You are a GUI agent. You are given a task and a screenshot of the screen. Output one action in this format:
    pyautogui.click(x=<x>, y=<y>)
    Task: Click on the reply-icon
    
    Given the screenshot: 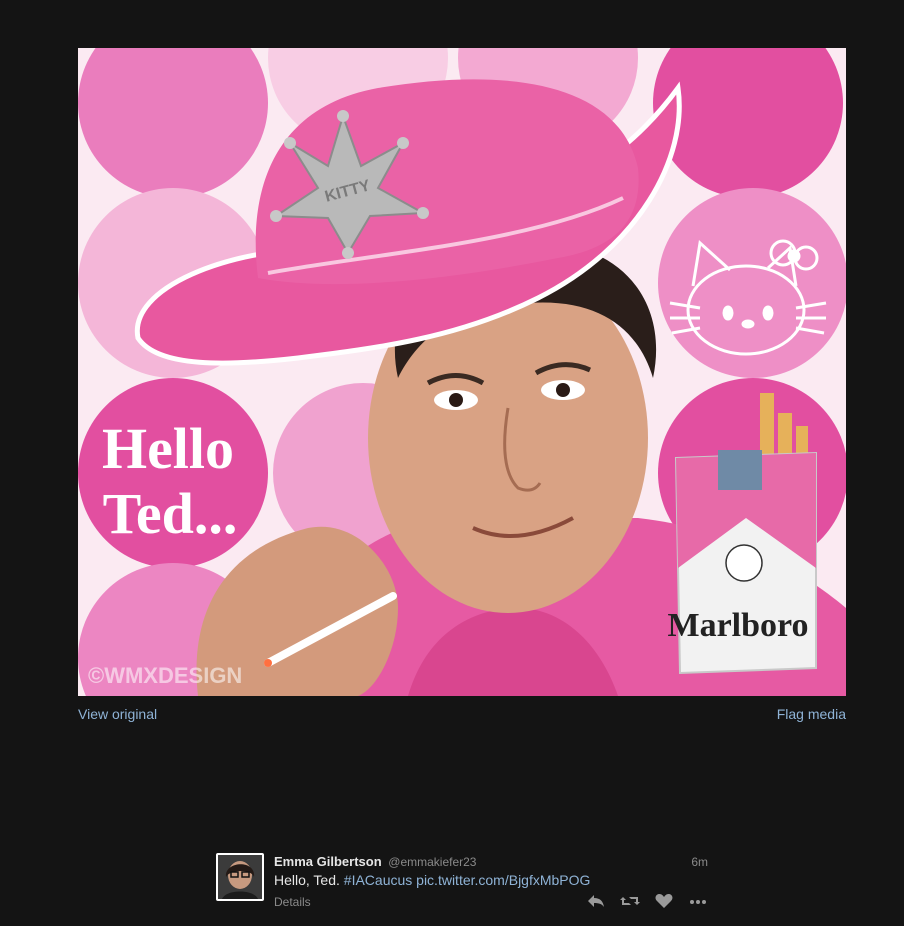 What is the action you would take?
    pyautogui.click(x=596, y=901)
    